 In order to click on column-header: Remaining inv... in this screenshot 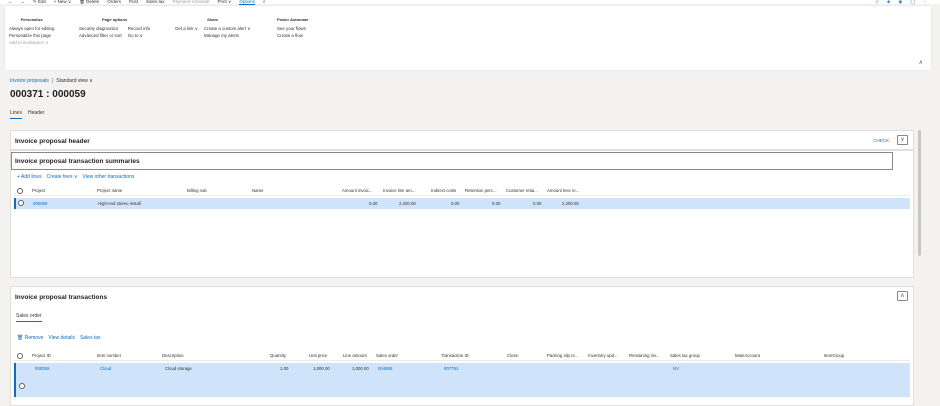, I will do `click(644, 355)`.